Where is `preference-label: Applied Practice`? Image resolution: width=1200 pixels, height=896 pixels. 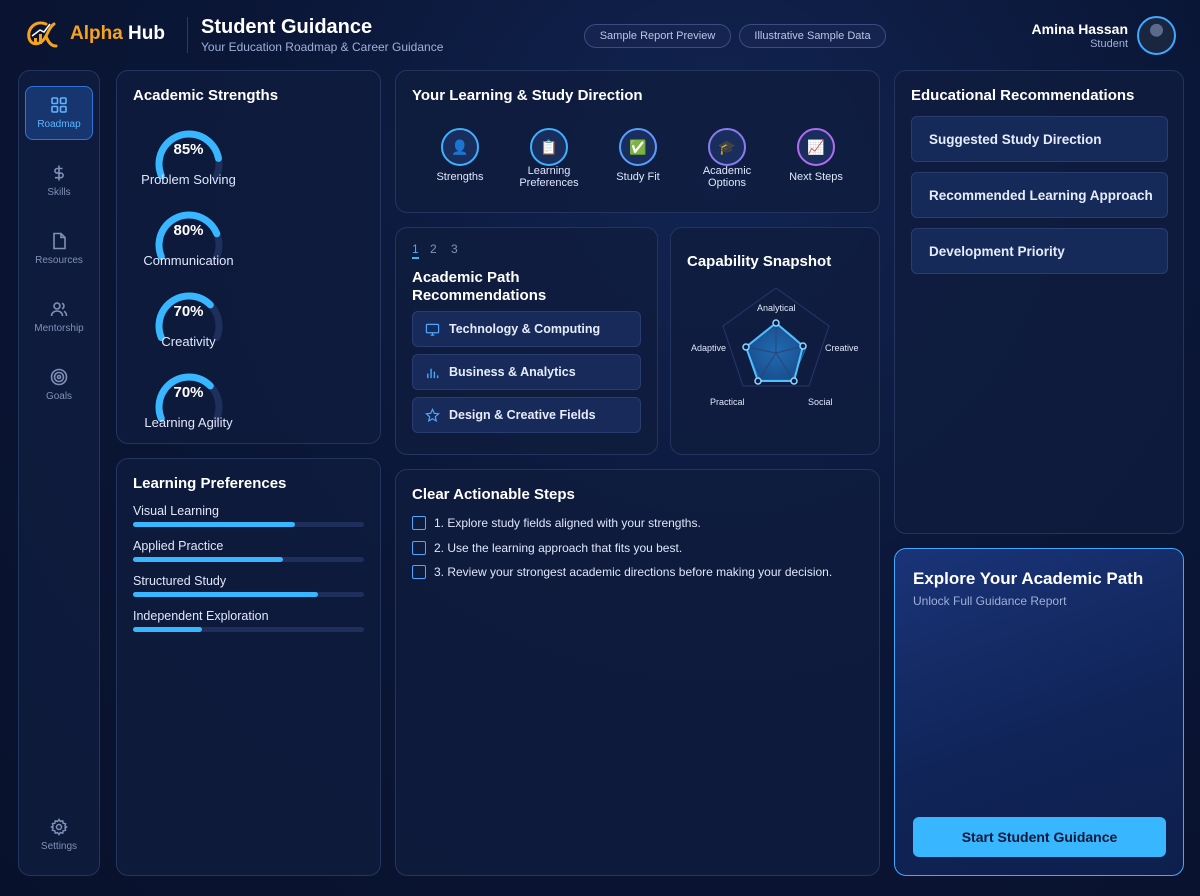
preference-label: Applied Practice is located at coordinates (178, 546).